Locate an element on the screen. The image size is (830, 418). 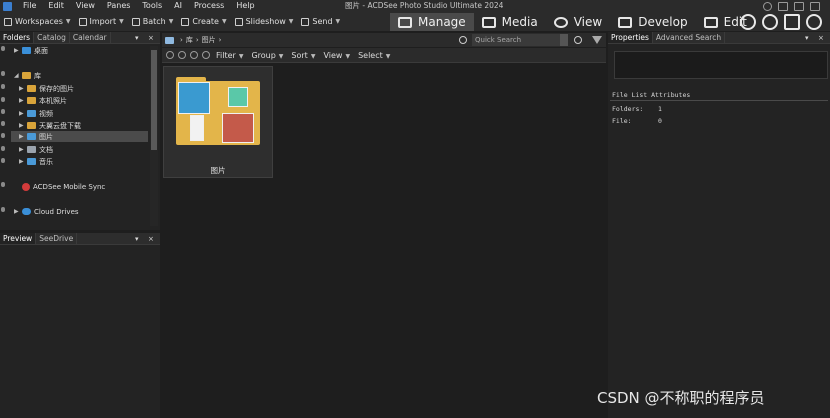
close-window-icon is located at coordinates (815, 6).